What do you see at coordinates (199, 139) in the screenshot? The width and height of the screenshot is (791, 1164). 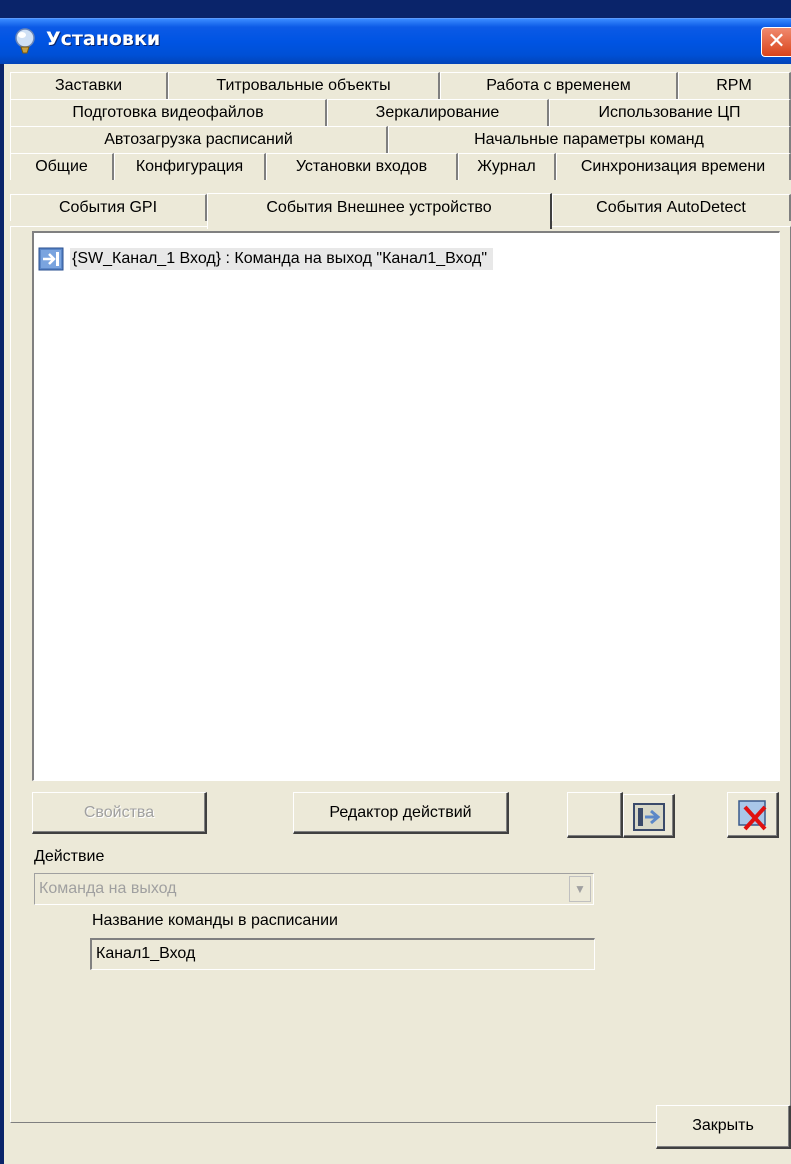 I see `tab-schedule-autoload: Автозагрузка расписаний` at bounding box center [199, 139].